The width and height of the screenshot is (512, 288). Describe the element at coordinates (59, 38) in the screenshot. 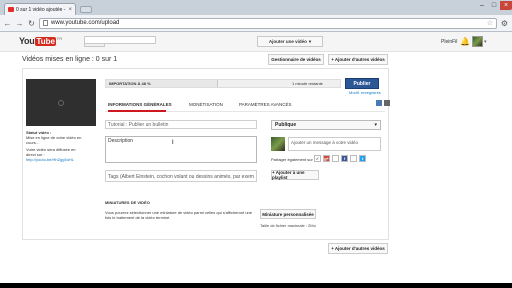

I see `logo-region: FR` at that location.